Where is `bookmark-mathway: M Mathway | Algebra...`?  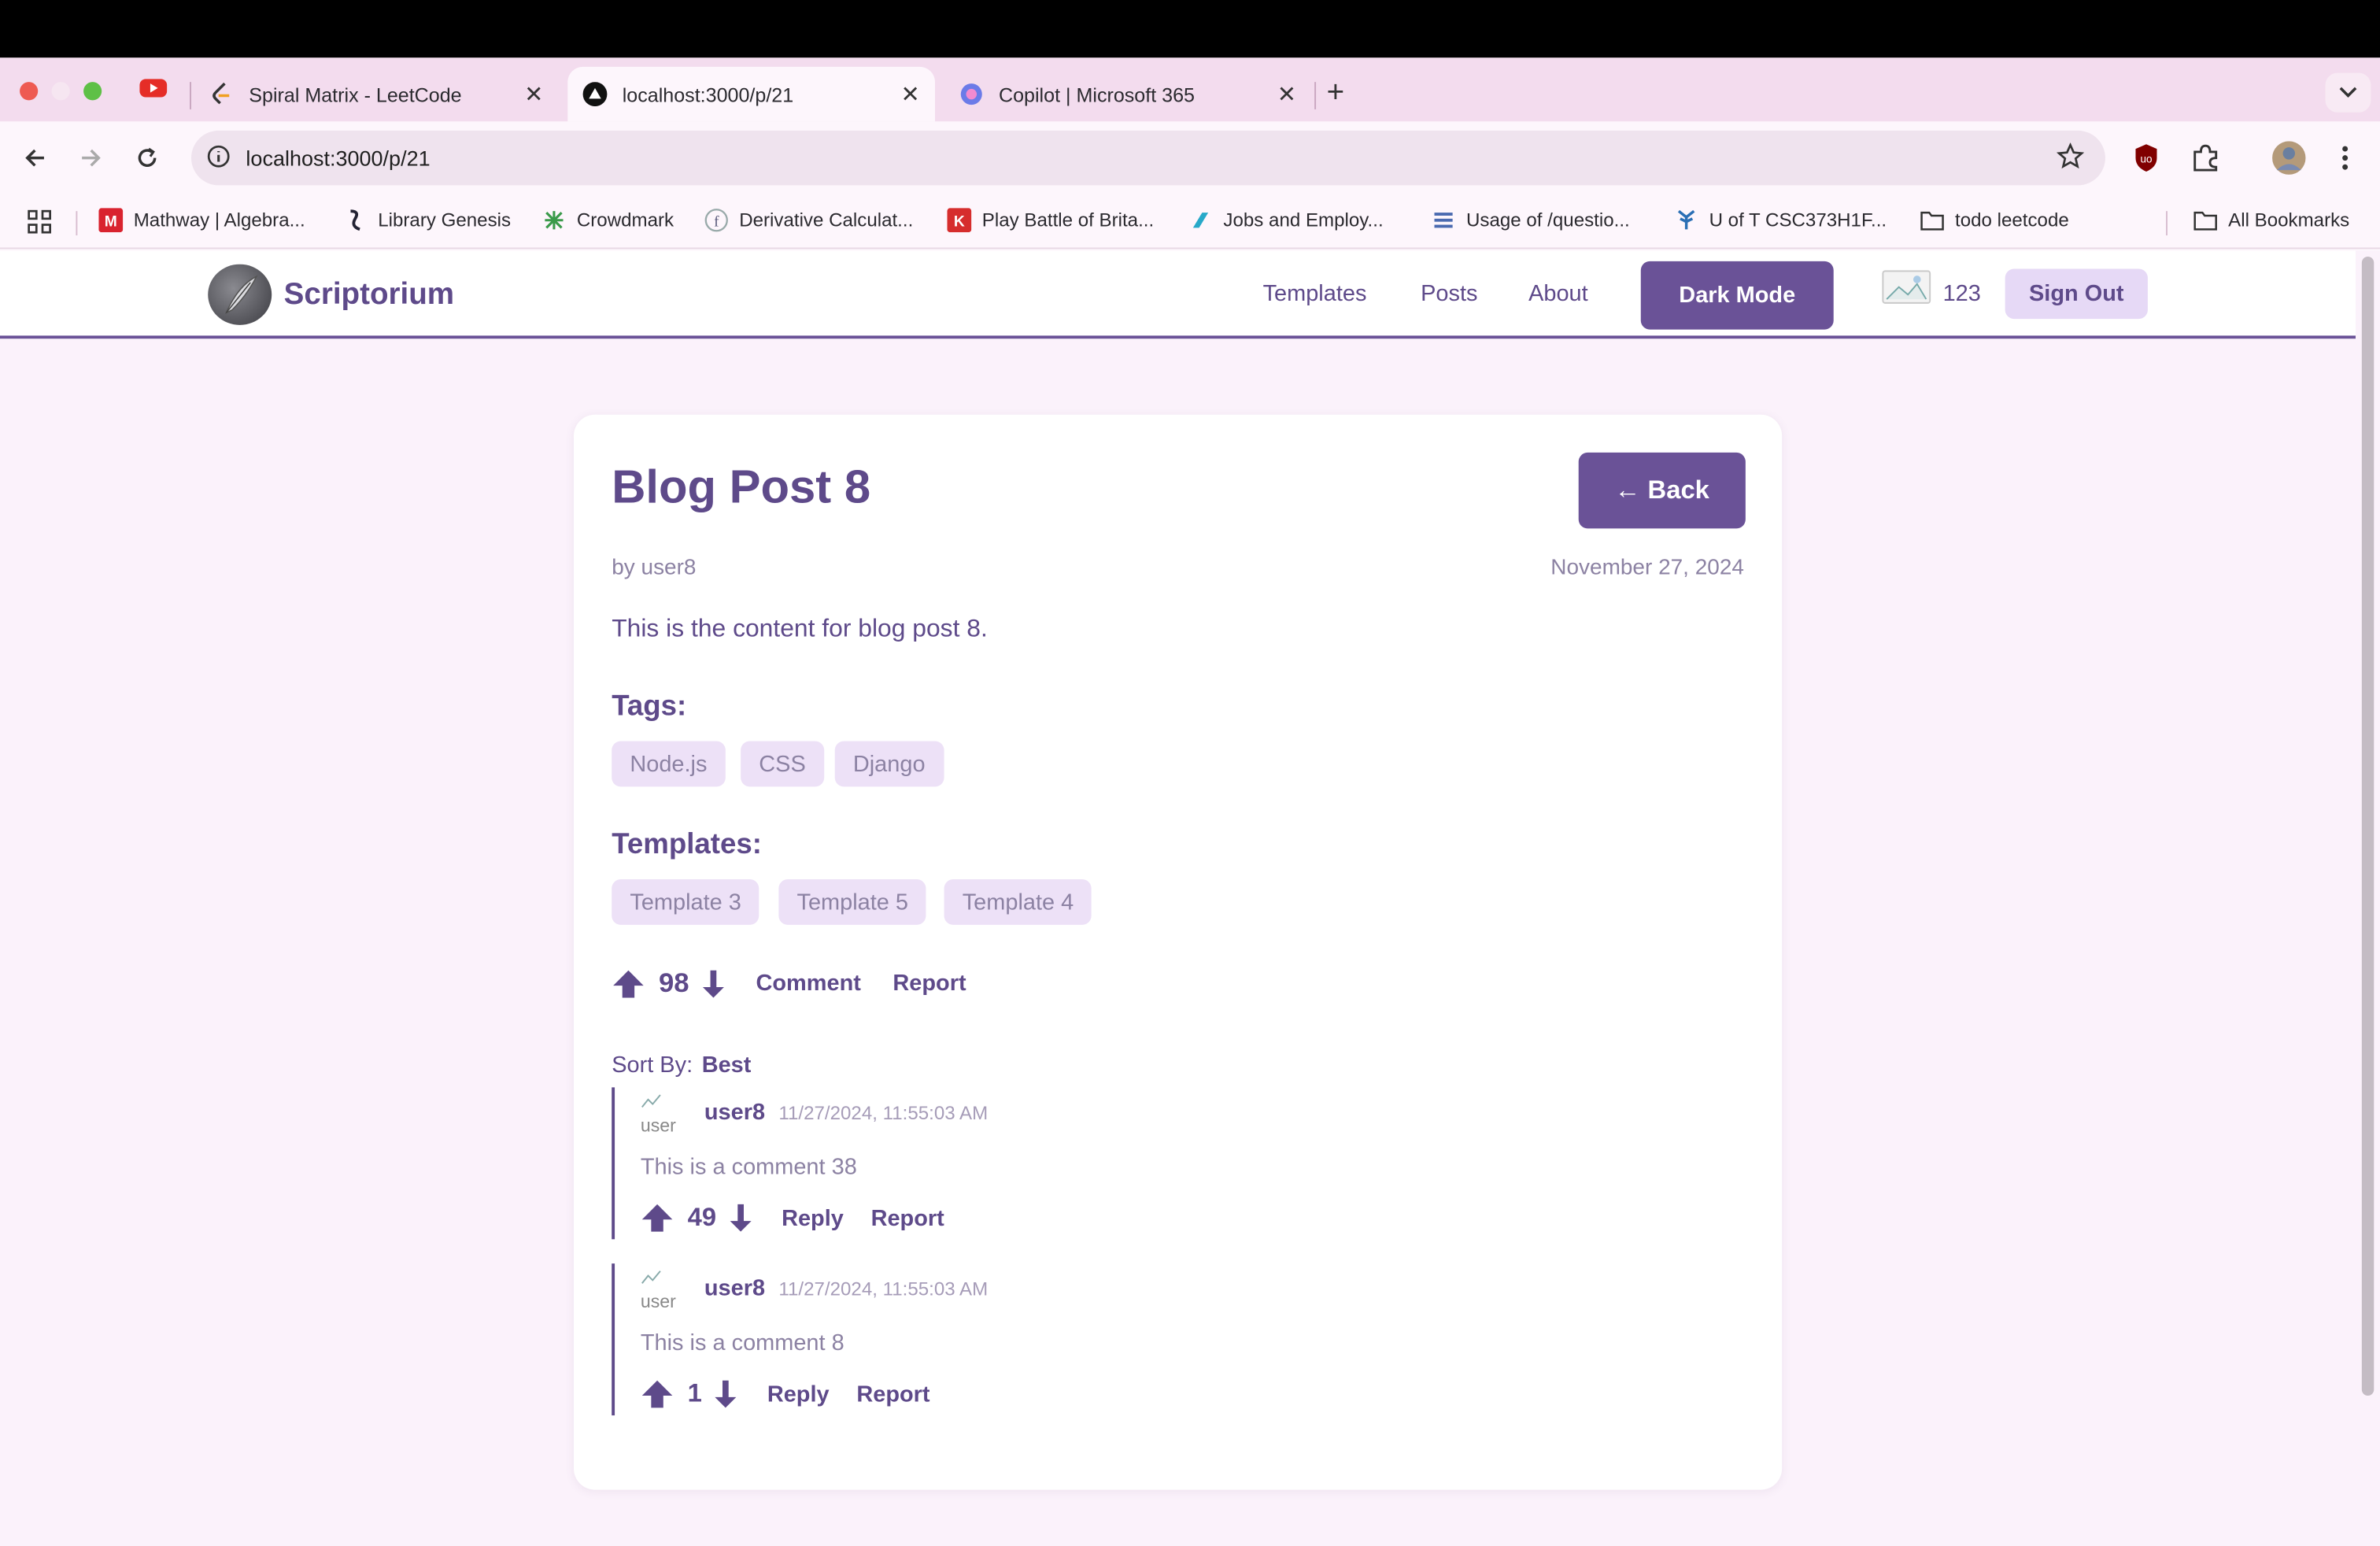
bookmark-mathway: M Mathway | Algebra... is located at coordinates (201, 220).